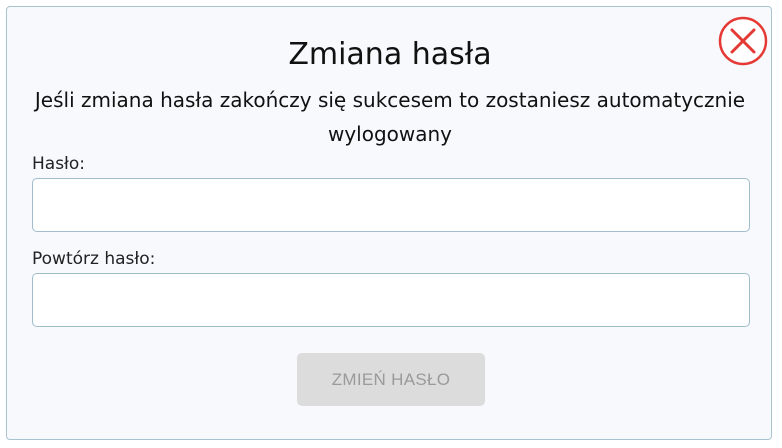 This screenshot has height=448, width=782. Describe the element at coordinates (391, 205) in the screenshot. I see `password-input` at that location.